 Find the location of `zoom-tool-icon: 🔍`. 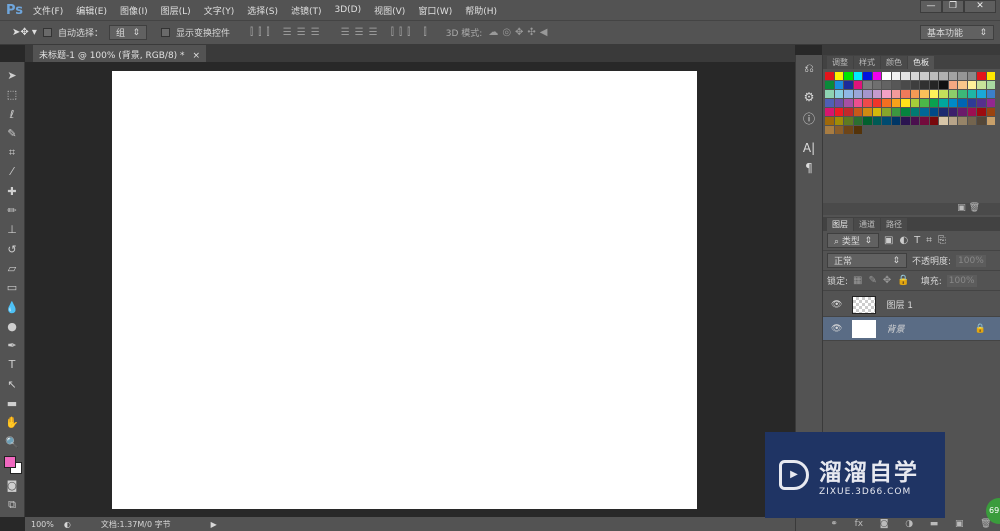

zoom-tool-icon: 🔍 is located at coordinates (12, 442).